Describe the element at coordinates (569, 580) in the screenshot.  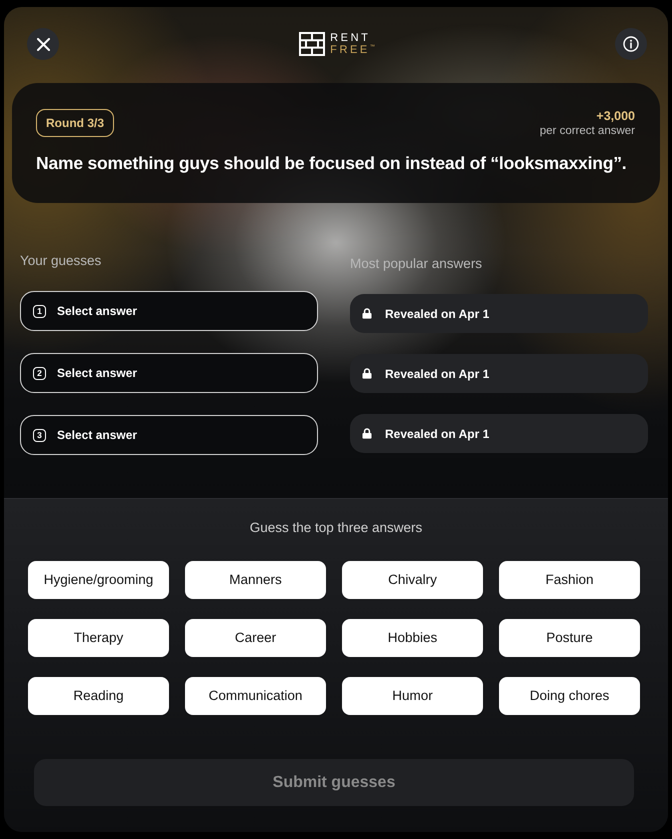
I see `answer-option-button: Fashion` at that location.